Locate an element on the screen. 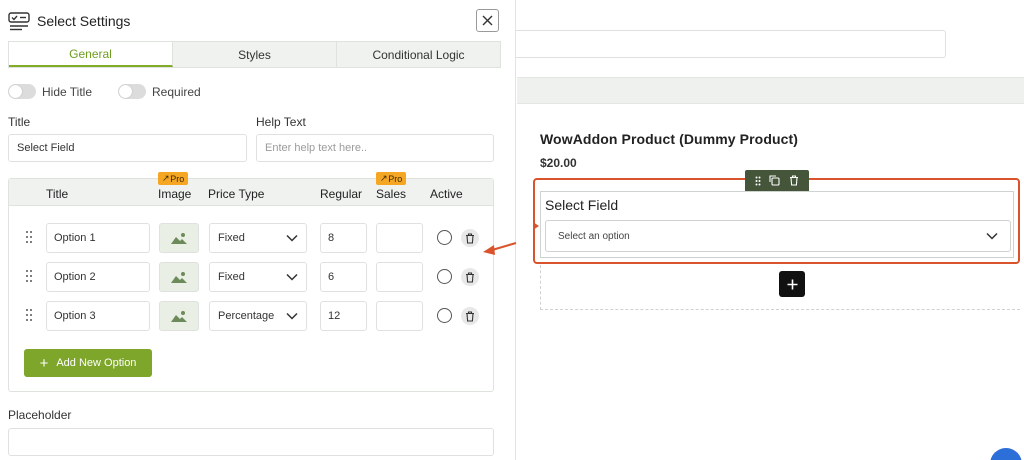 The width and height of the screenshot is (1024, 460). price-type-select: Percentage is located at coordinates (258, 316).